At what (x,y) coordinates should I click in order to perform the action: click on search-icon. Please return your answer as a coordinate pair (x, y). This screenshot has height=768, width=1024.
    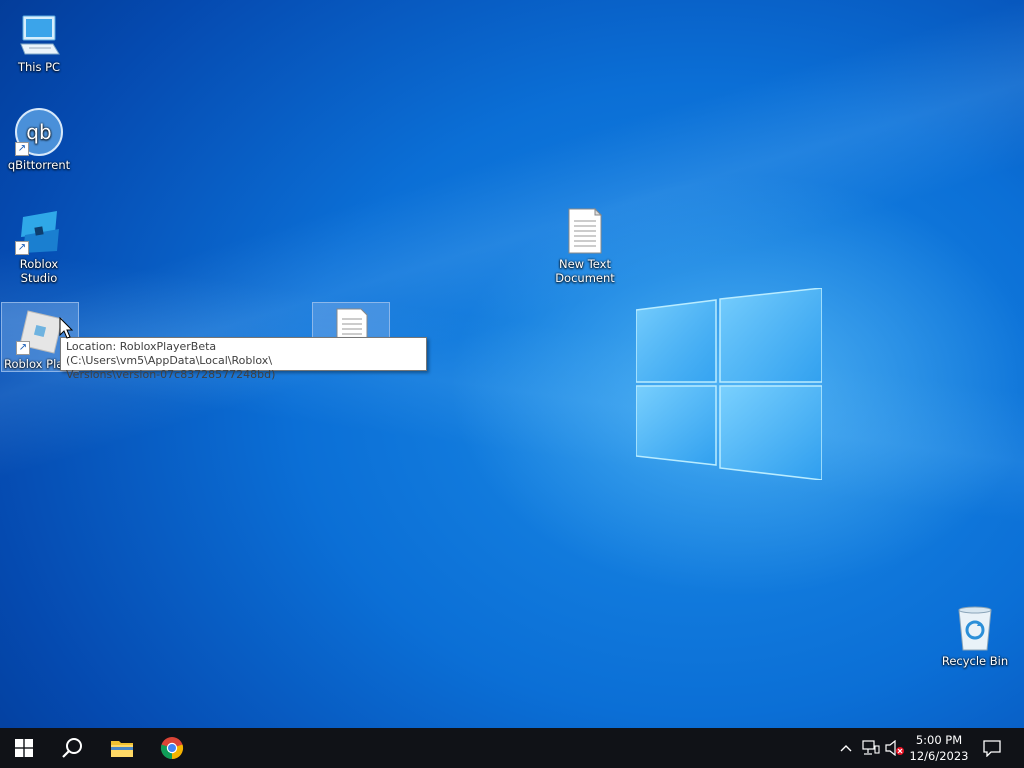
    Looking at the image, I should click on (72, 748).